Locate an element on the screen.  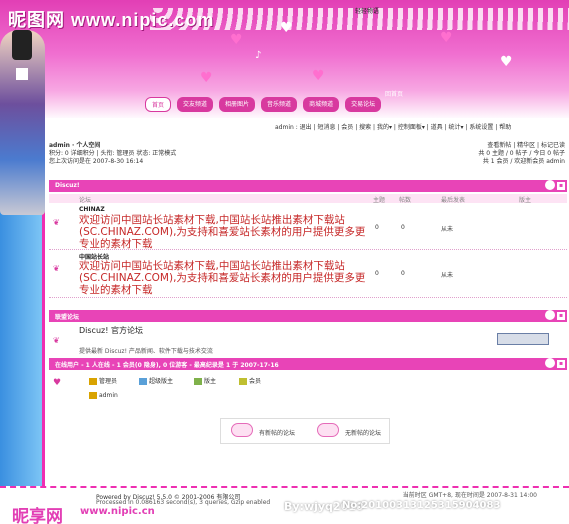
new-posts-icon is located at coordinates (242, 430).